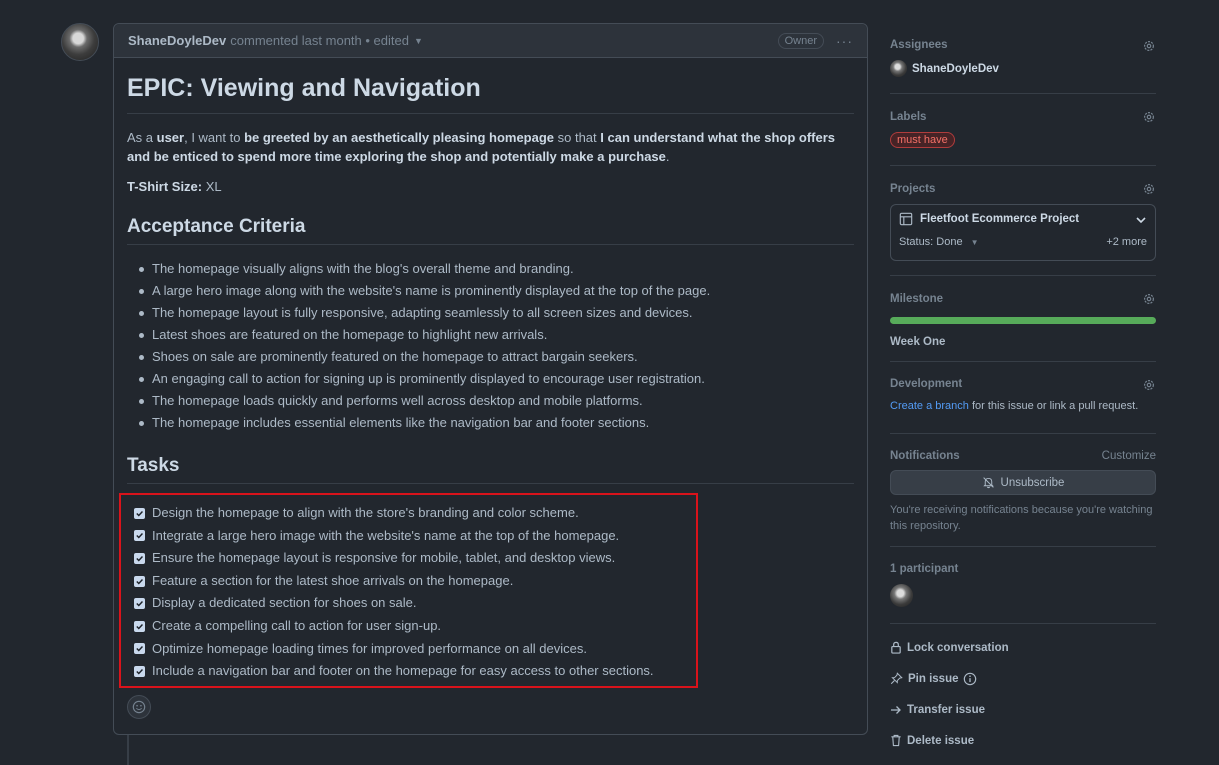 The height and width of the screenshot is (765, 1219). I want to click on smiley-icon, so click(139, 707).